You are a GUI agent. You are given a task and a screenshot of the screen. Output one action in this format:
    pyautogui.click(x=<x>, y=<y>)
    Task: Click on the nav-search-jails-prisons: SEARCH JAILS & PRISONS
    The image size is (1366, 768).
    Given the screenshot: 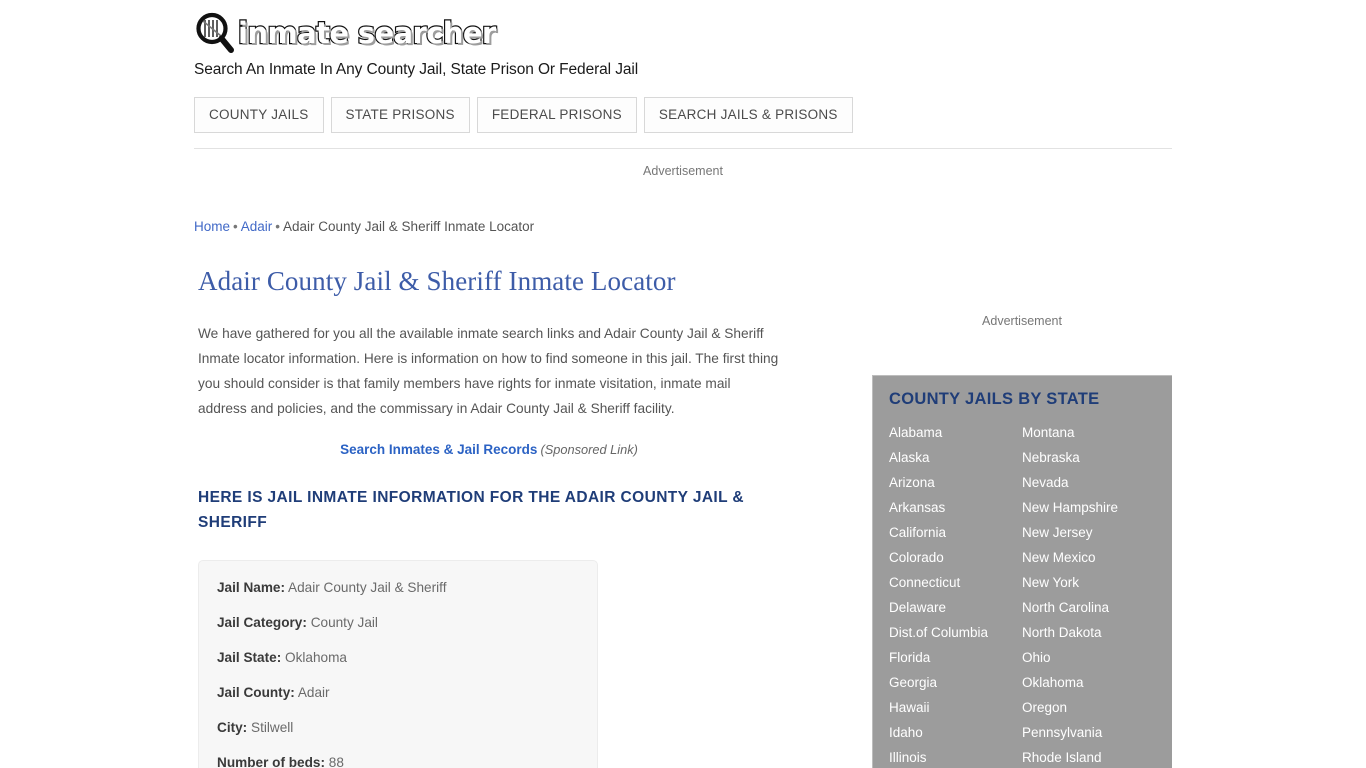 What is the action you would take?
    pyautogui.click(x=748, y=115)
    